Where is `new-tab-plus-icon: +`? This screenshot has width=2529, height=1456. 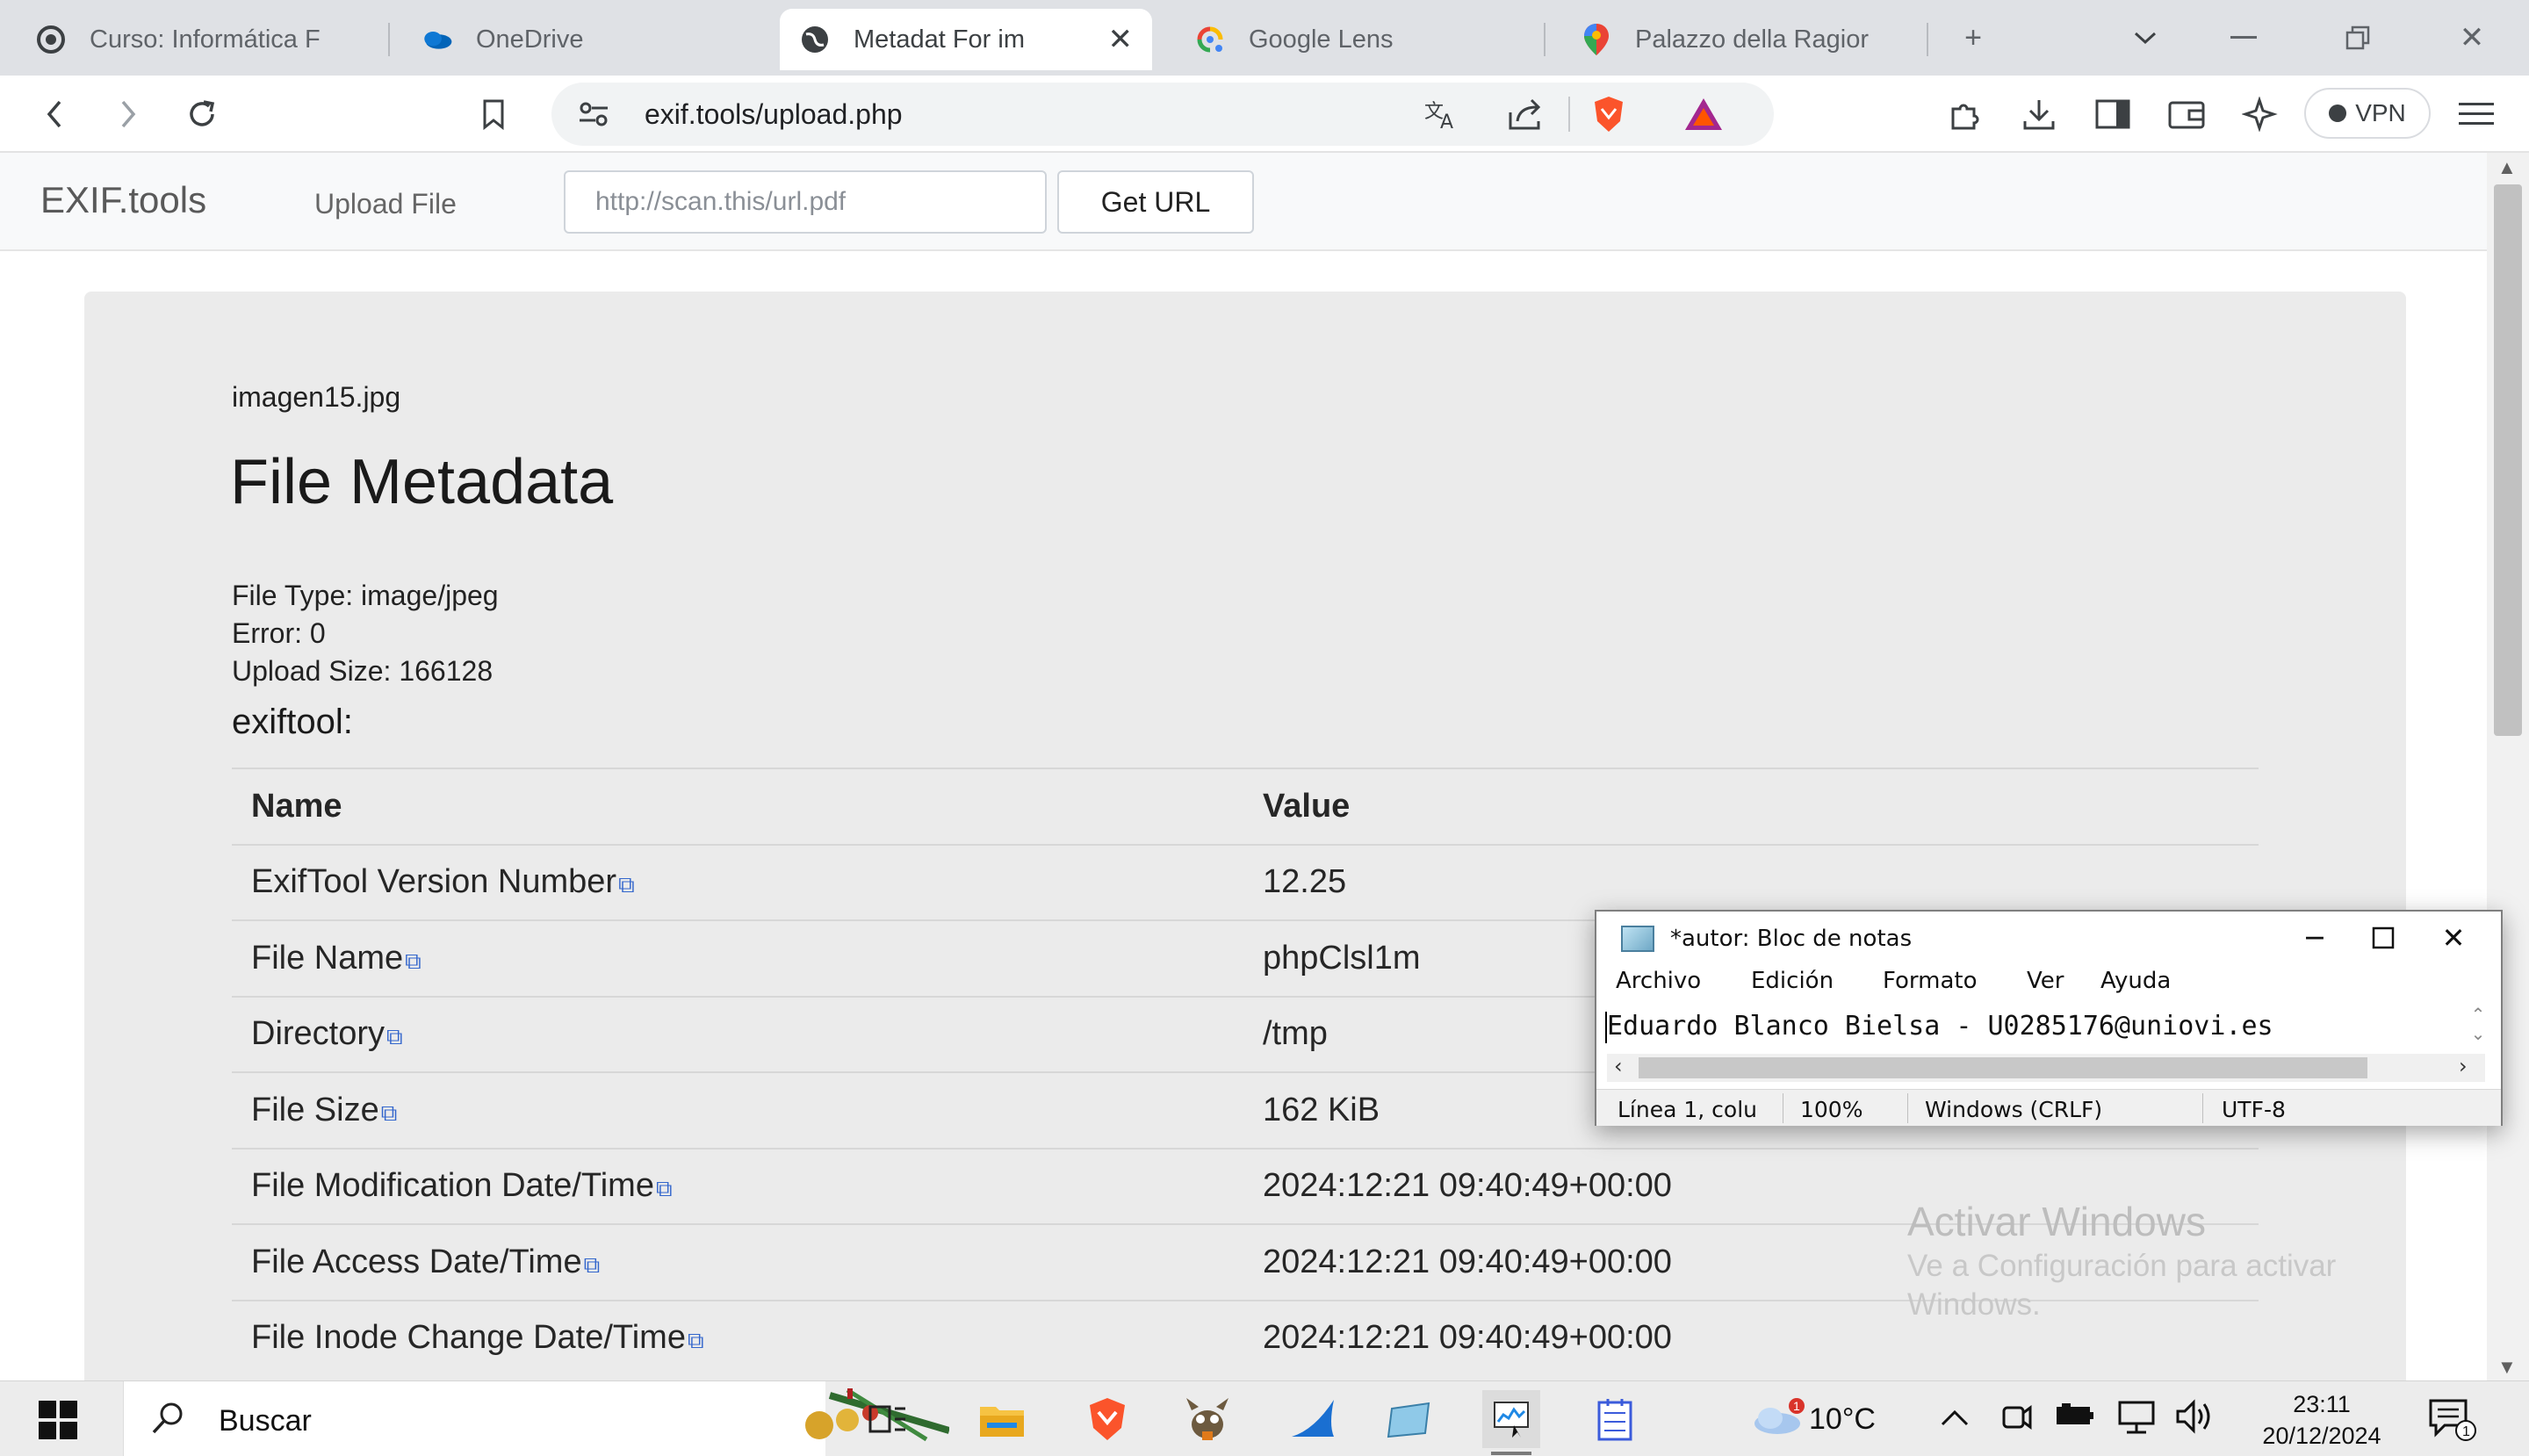
new-tab-plus-icon: + is located at coordinates (1973, 38).